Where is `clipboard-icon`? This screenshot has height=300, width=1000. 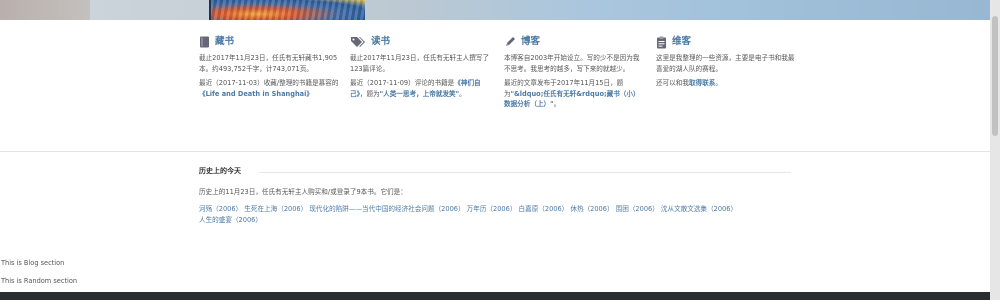
clipboard-icon is located at coordinates (661, 42).